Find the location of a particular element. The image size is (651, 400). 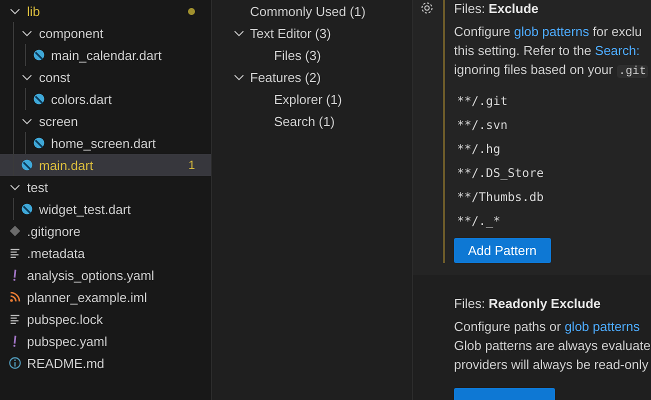

settings-toc-item: Search (1) is located at coordinates (312, 121).